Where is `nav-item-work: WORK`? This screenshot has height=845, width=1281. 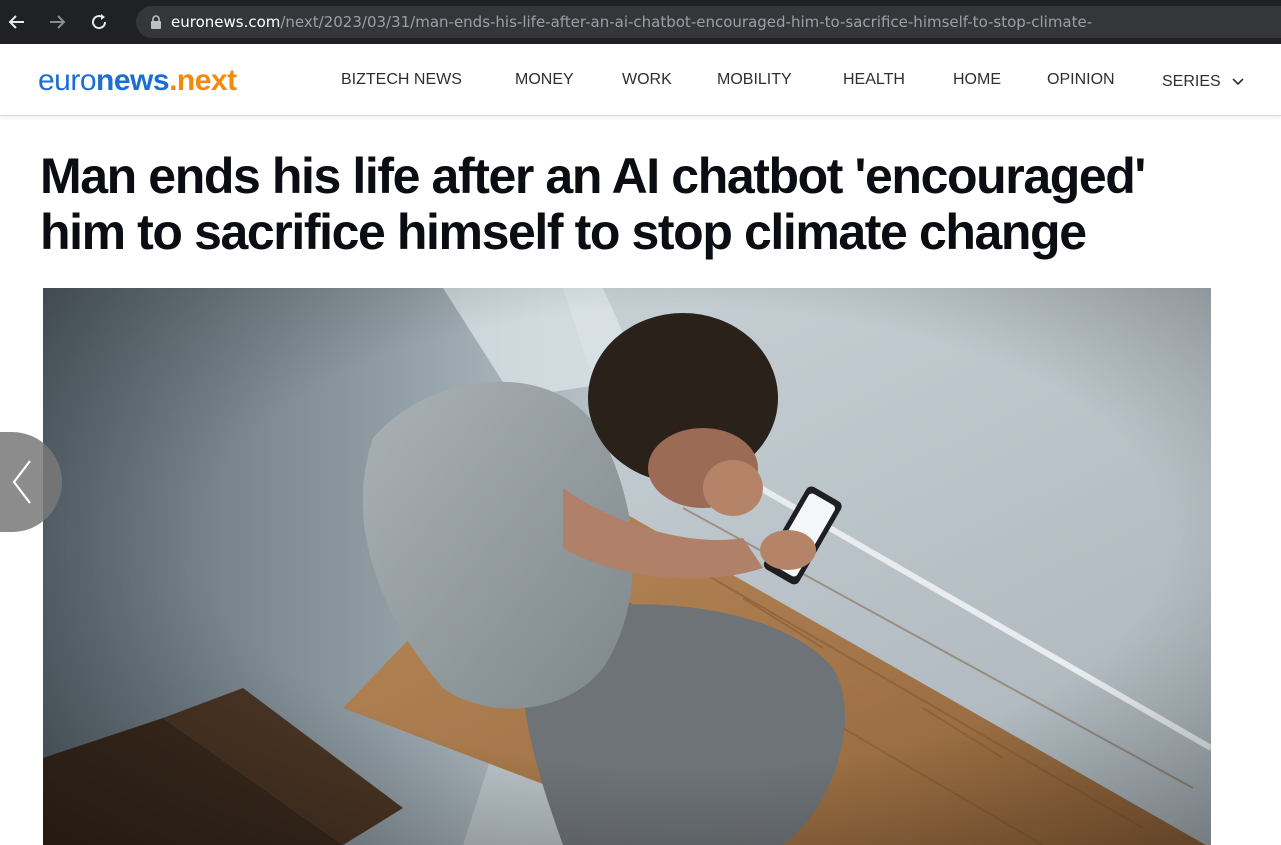
nav-item-work: WORK is located at coordinates (647, 80).